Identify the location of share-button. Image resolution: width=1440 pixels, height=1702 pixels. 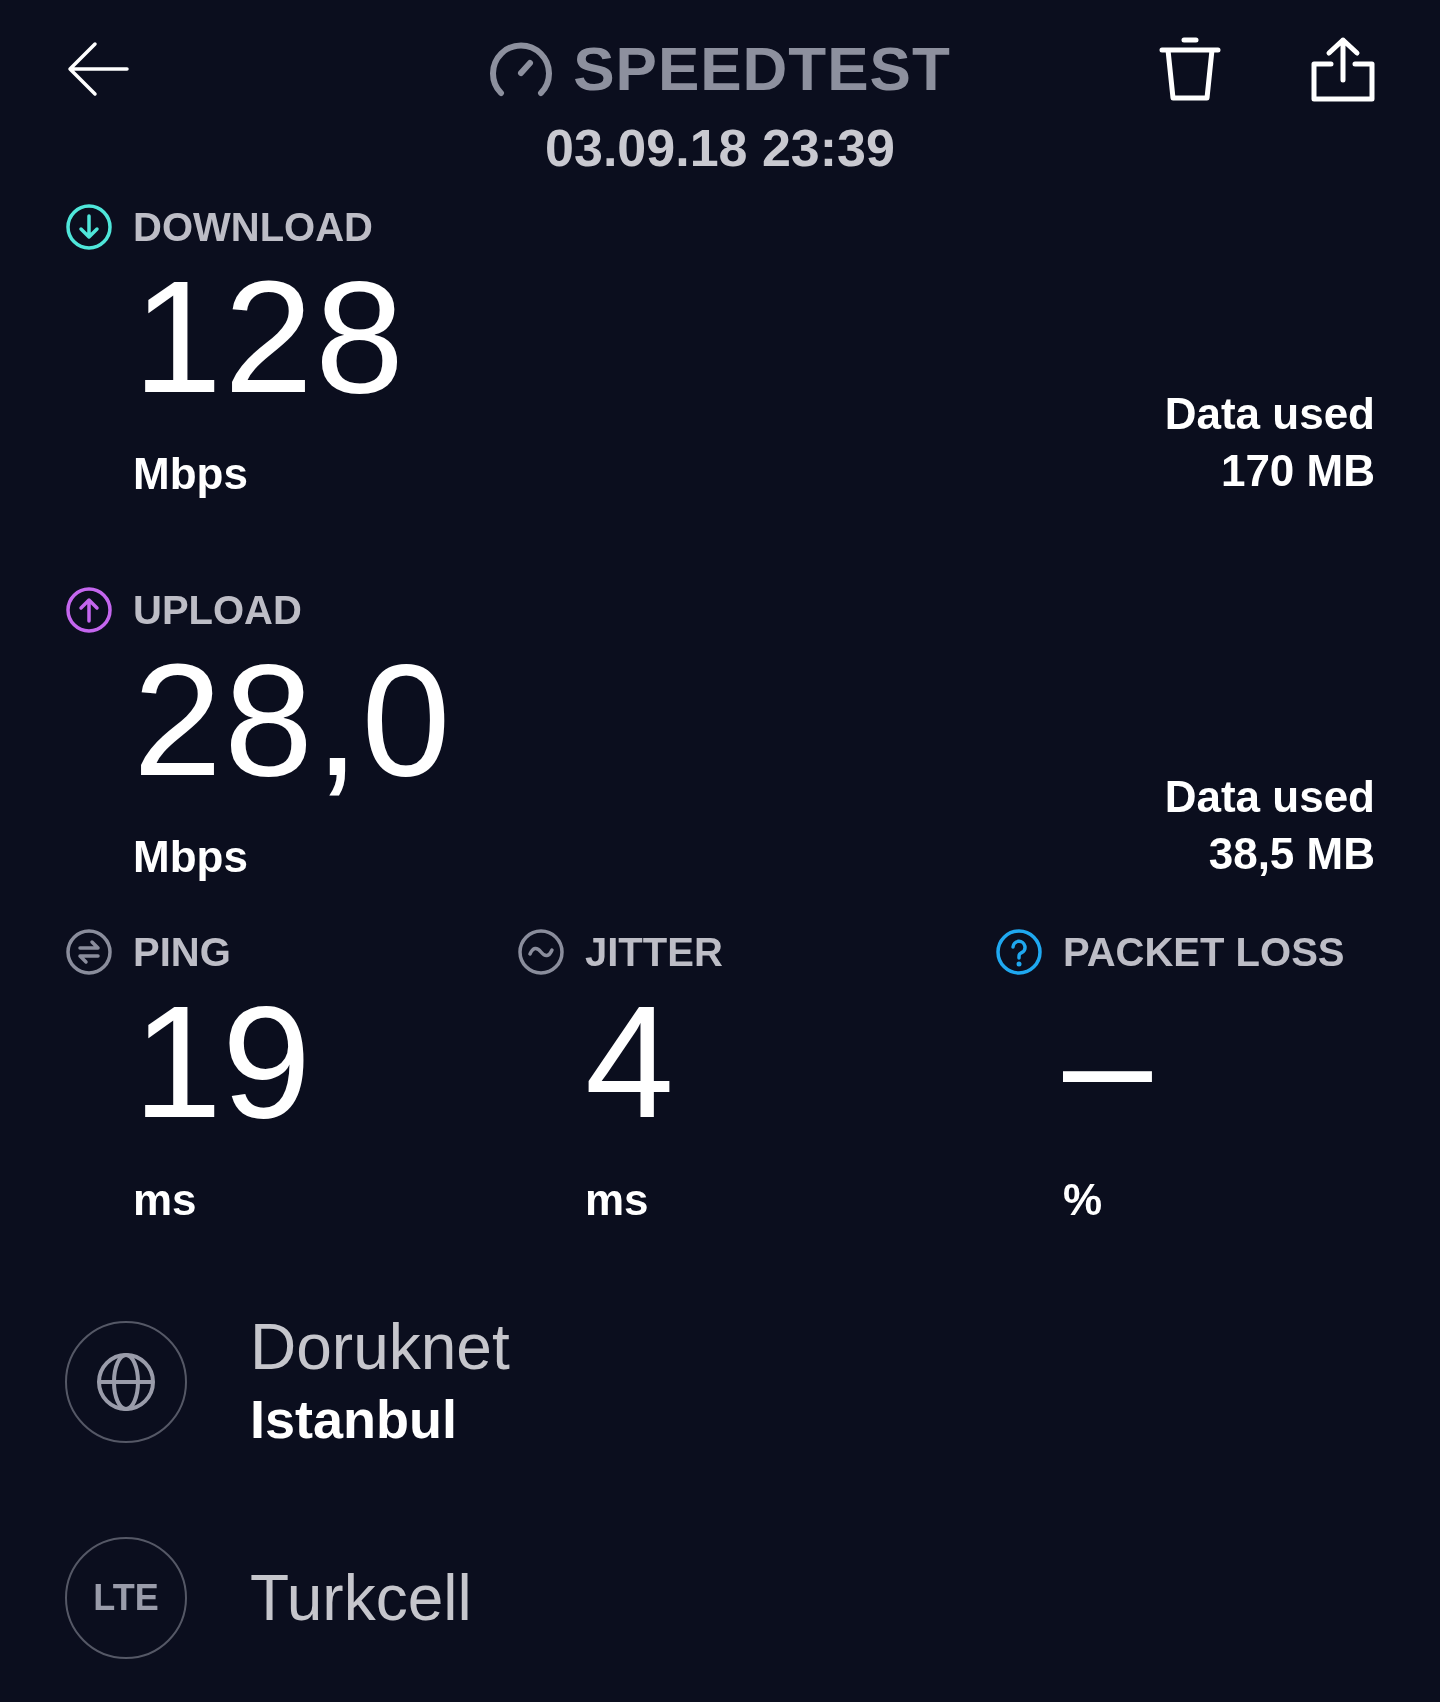
(1343, 68).